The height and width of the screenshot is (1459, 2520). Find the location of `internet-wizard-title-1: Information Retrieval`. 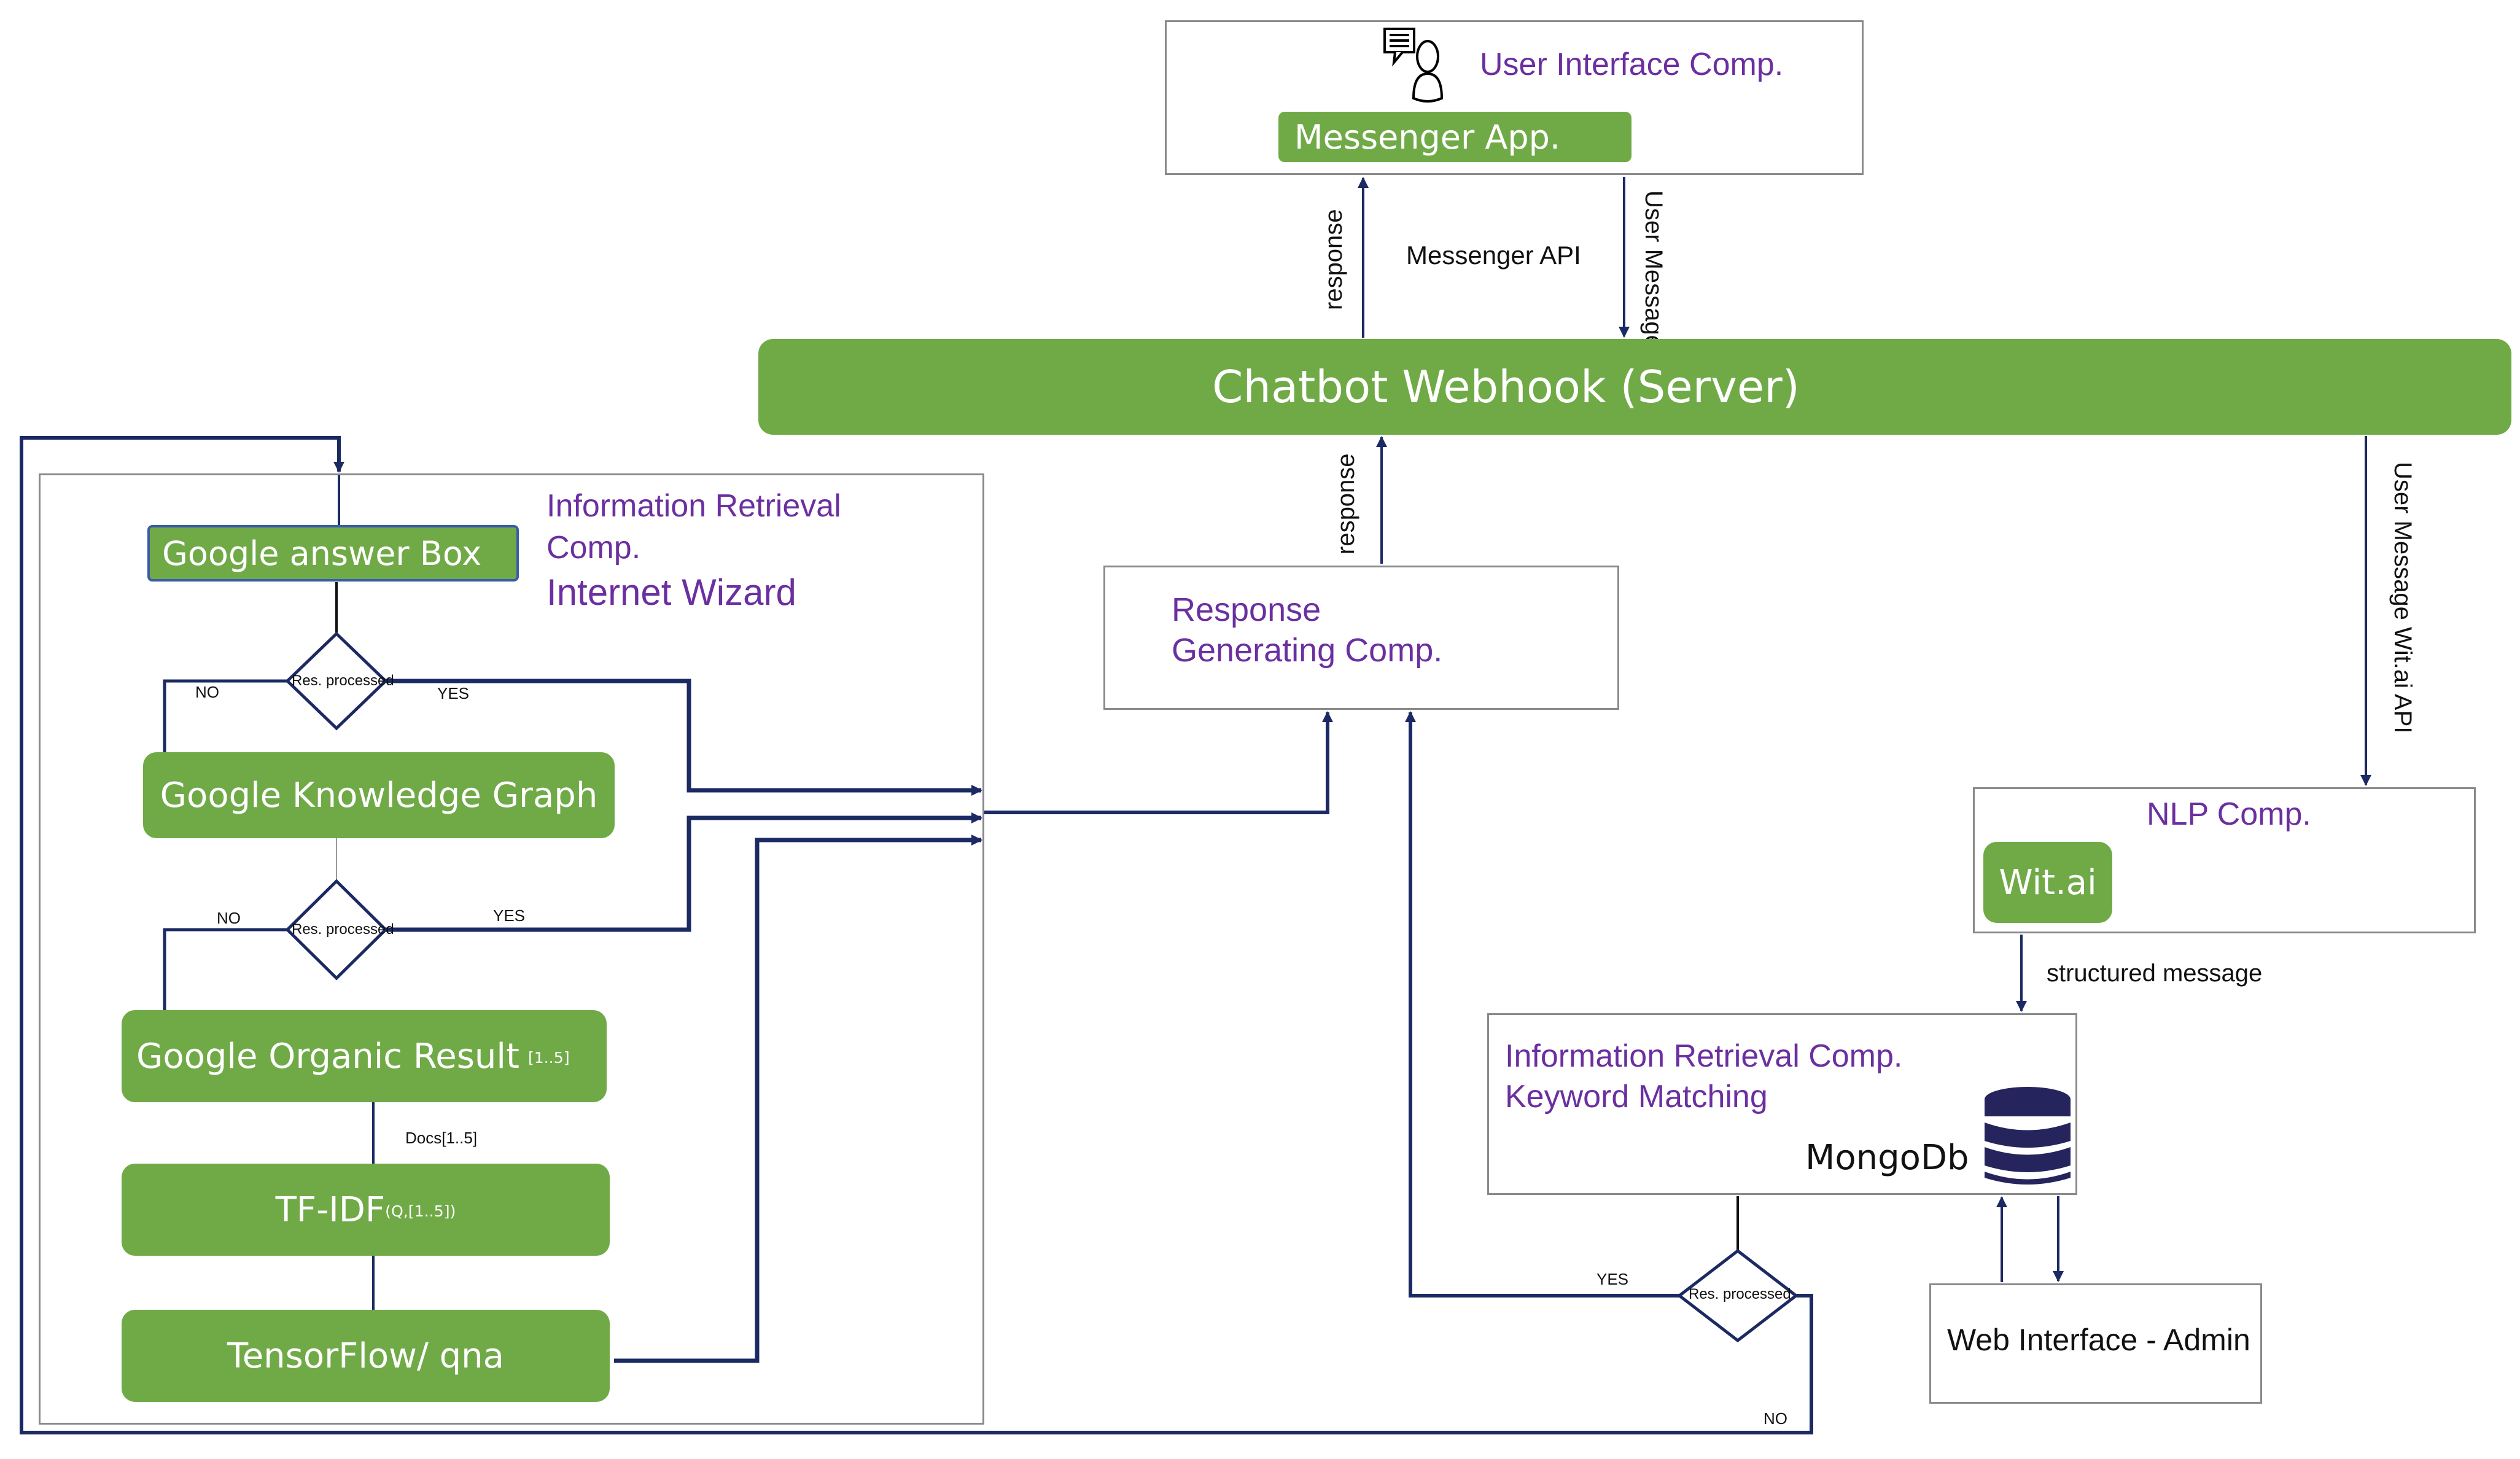

internet-wizard-title-1: Information Retrieval is located at coordinates (693, 506).